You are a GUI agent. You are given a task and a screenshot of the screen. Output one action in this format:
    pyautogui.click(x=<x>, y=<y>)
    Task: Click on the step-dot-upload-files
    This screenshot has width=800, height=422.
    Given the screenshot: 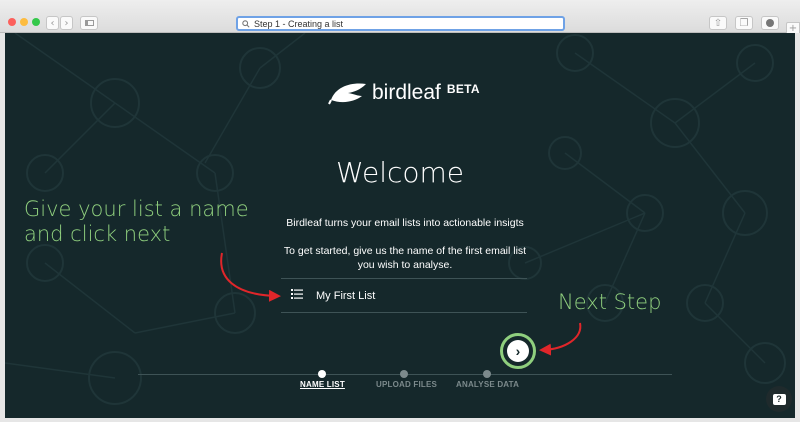 What is the action you would take?
    pyautogui.click(x=404, y=374)
    